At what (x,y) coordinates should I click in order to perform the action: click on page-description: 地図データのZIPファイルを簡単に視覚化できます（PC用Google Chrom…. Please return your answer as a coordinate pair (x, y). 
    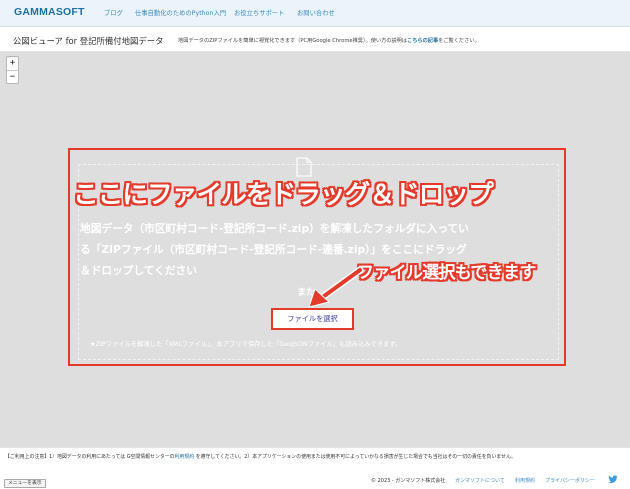
    Looking at the image, I should click on (329, 40).